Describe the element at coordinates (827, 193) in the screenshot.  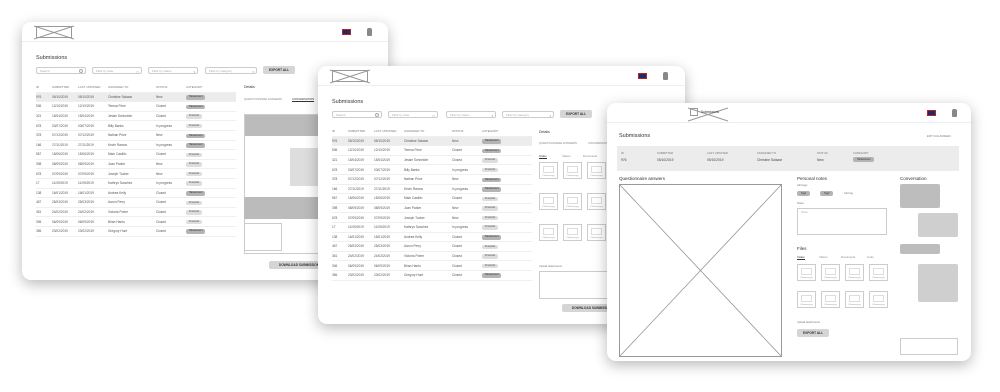
I see `tag-2: Tag2` at that location.